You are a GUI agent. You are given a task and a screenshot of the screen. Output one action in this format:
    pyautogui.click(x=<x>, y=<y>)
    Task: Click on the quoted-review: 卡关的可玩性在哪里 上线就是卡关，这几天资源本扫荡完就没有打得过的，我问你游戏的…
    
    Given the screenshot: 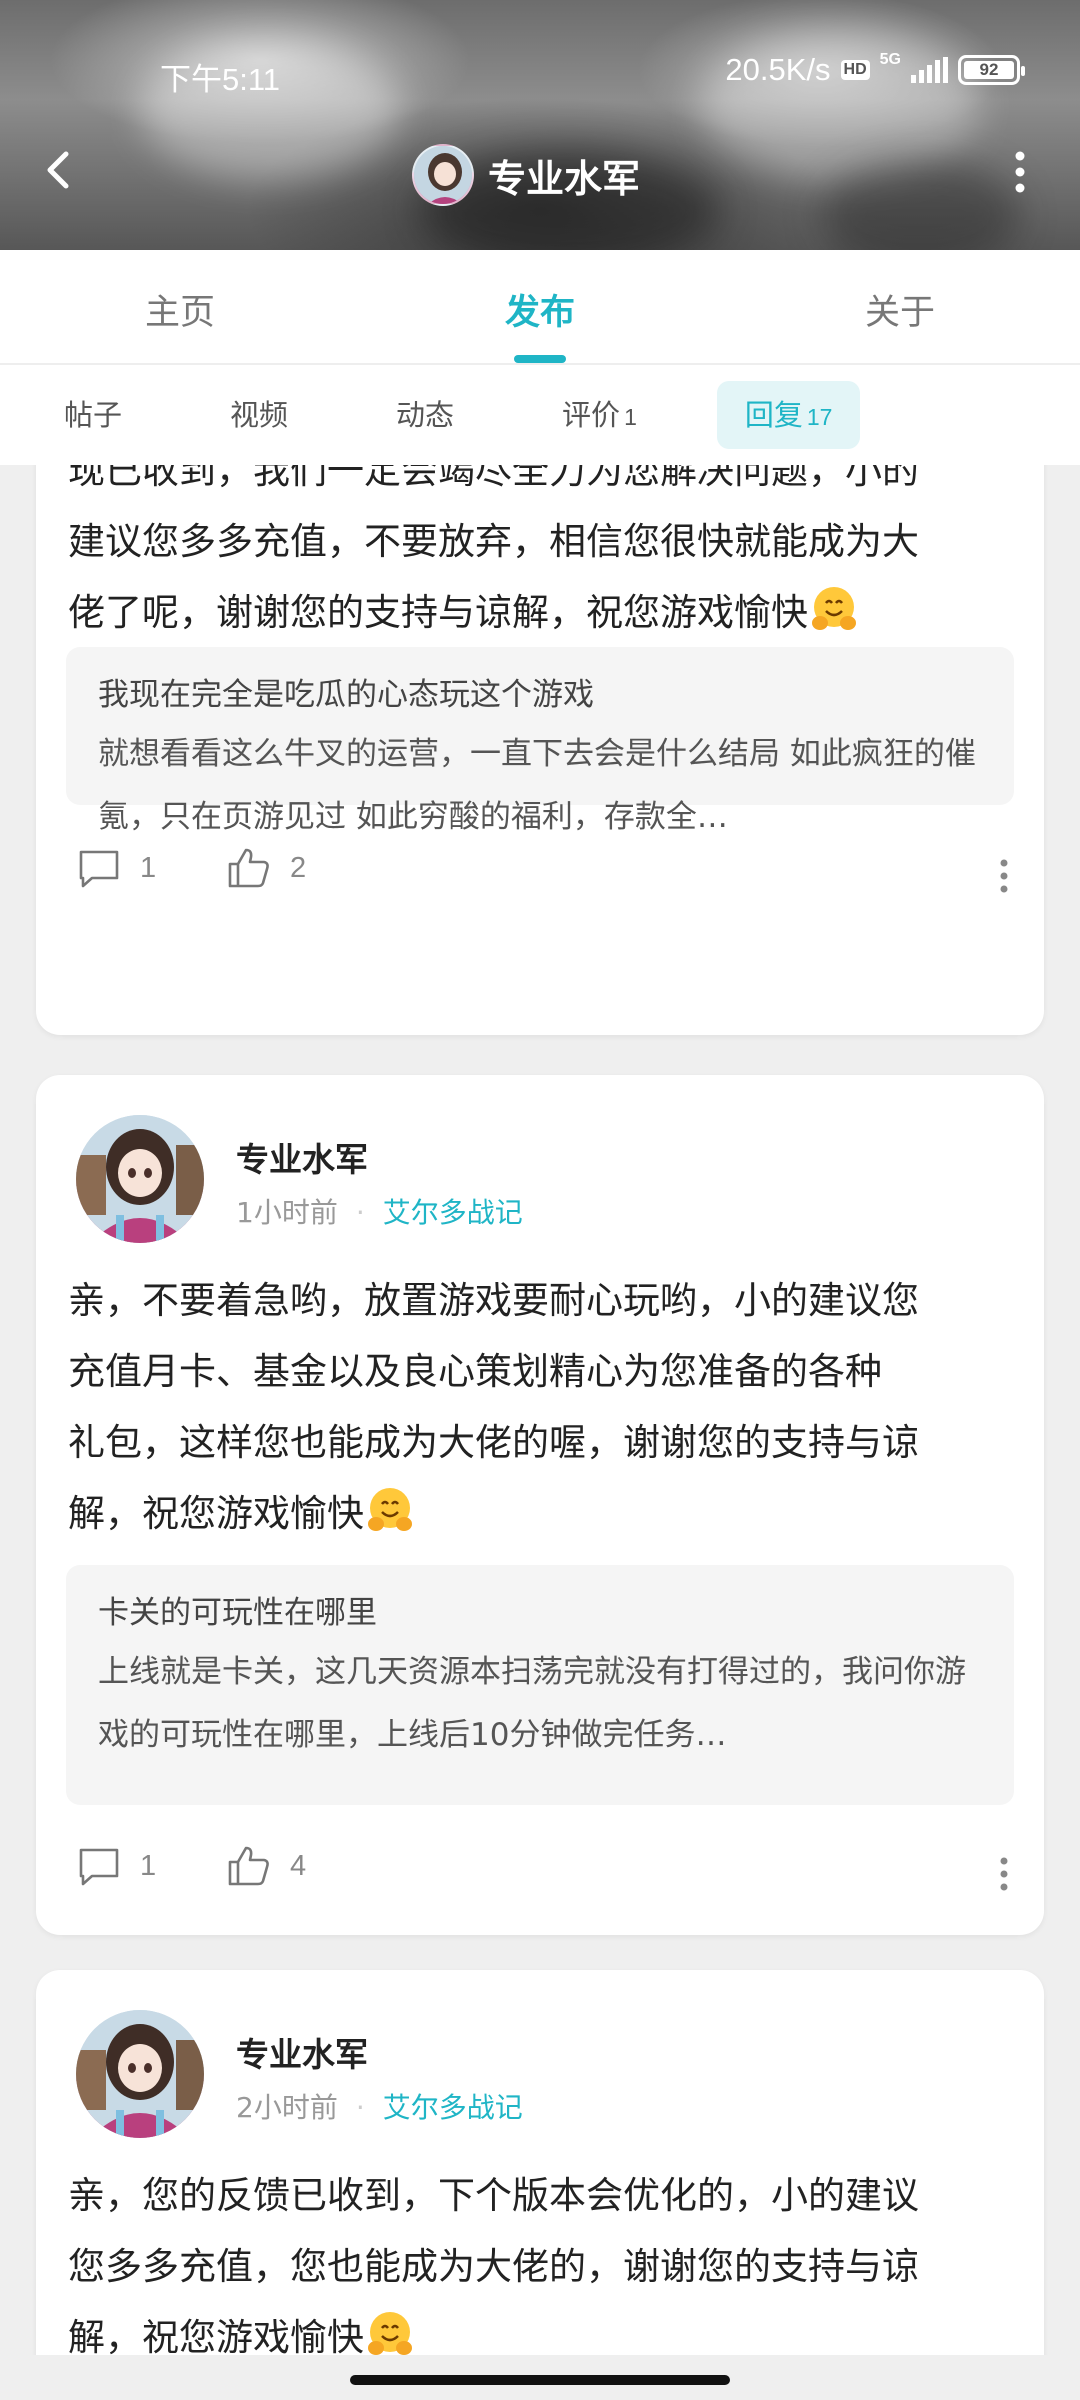 What is the action you would take?
    pyautogui.click(x=540, y=1685)
    